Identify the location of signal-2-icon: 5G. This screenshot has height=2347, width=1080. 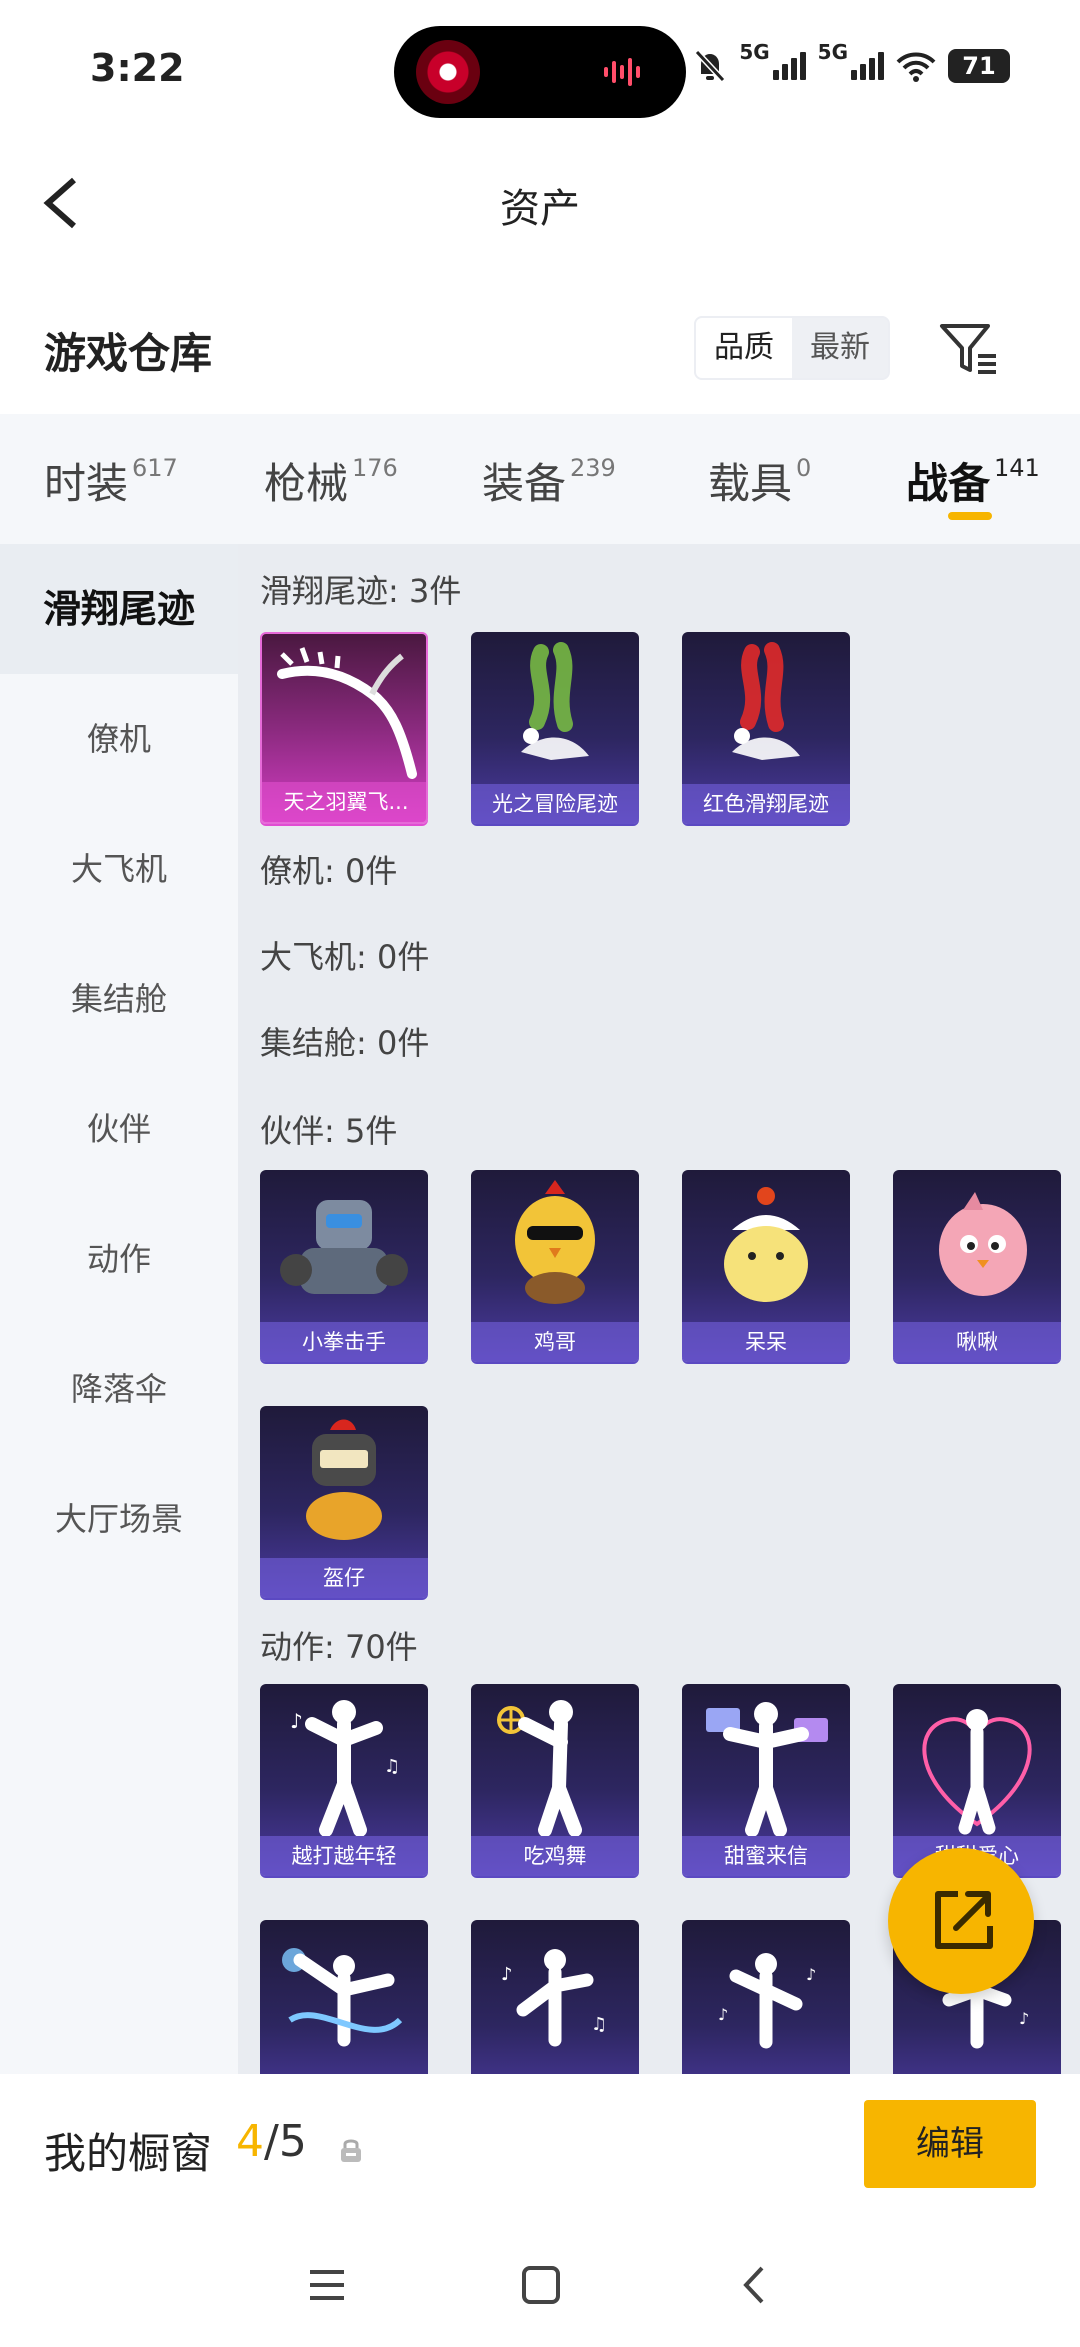
(851, 60).